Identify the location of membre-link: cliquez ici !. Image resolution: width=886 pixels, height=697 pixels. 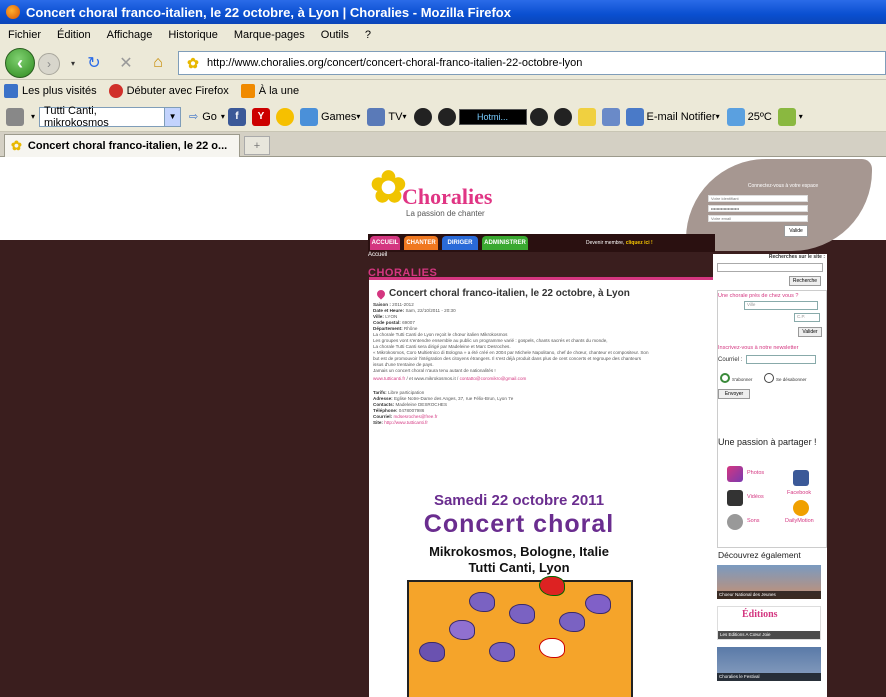
(639, 243).